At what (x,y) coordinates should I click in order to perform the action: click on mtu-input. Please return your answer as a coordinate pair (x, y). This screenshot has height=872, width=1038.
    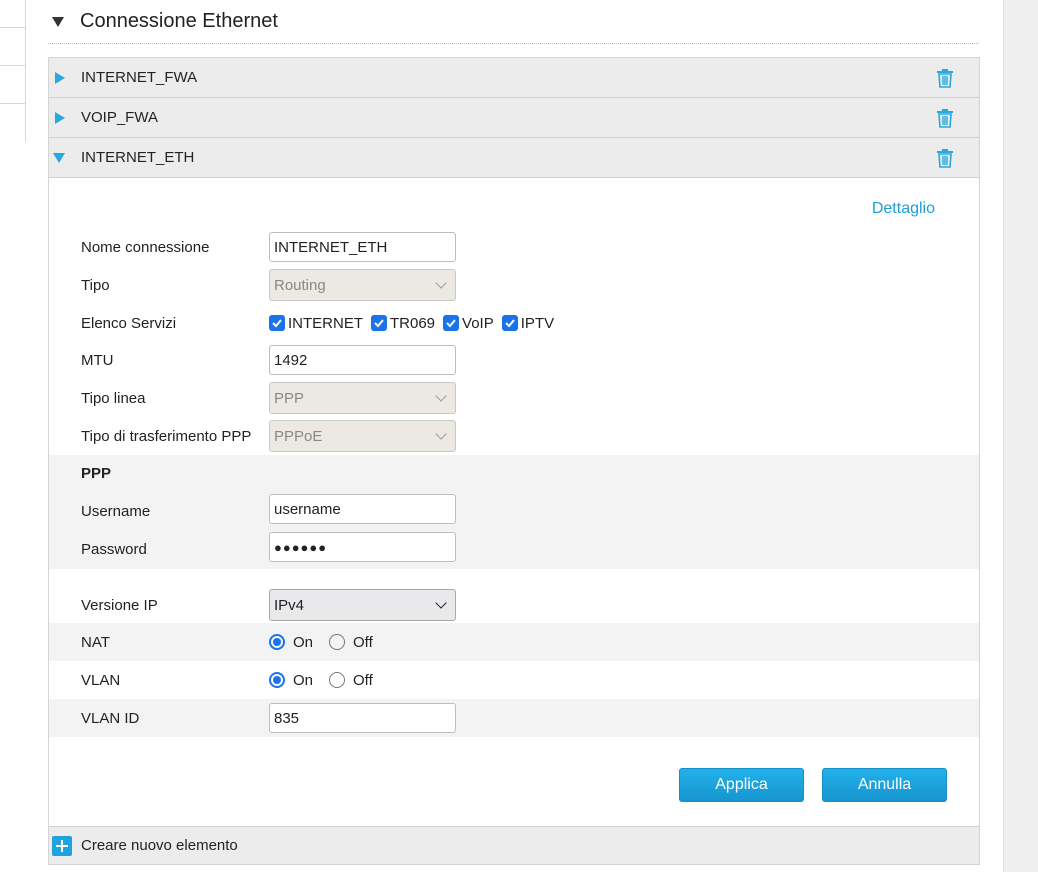
    Looking at the image, I should click on (362, 360).